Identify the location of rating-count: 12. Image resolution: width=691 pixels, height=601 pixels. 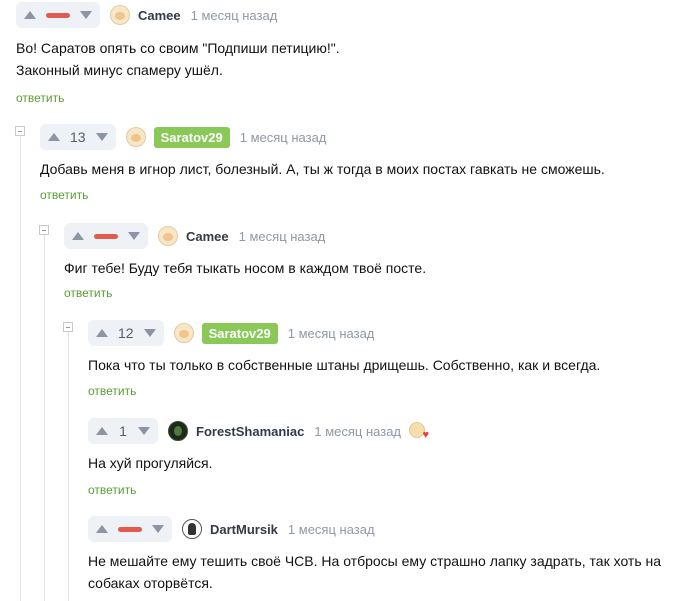
(126, 333).